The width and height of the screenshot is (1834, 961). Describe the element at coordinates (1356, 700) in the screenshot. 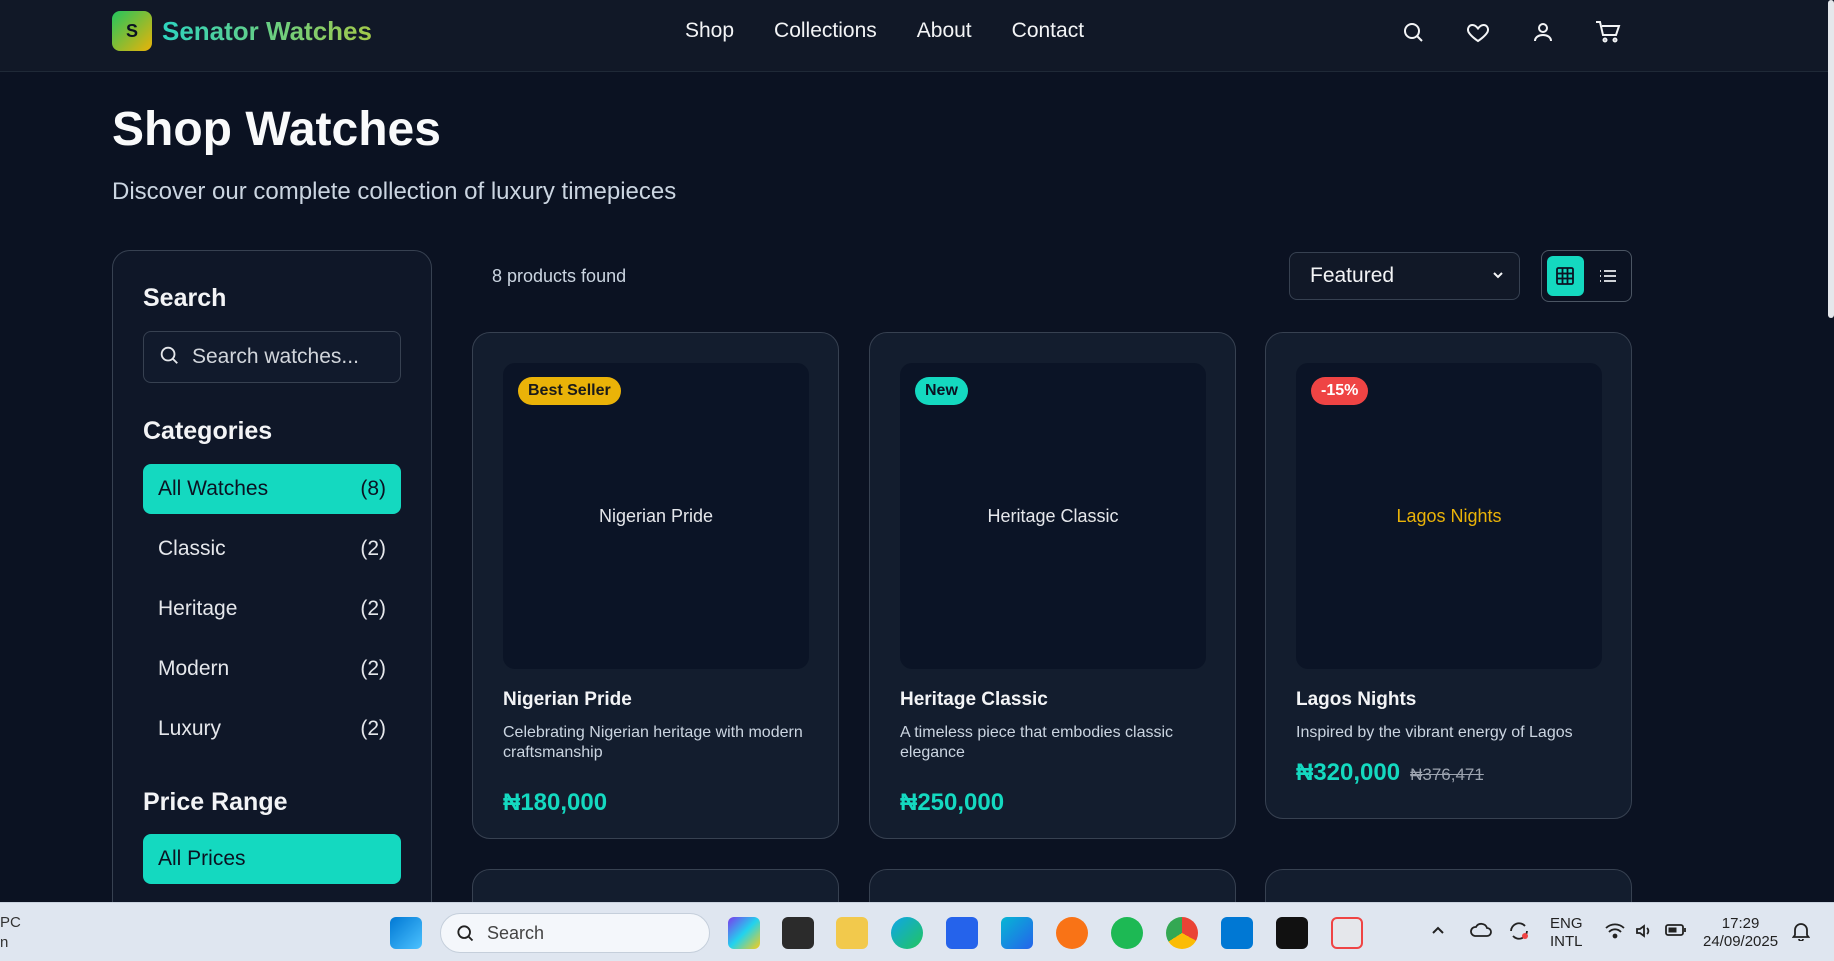

I see `product-name: Lagos Nights` at that location.